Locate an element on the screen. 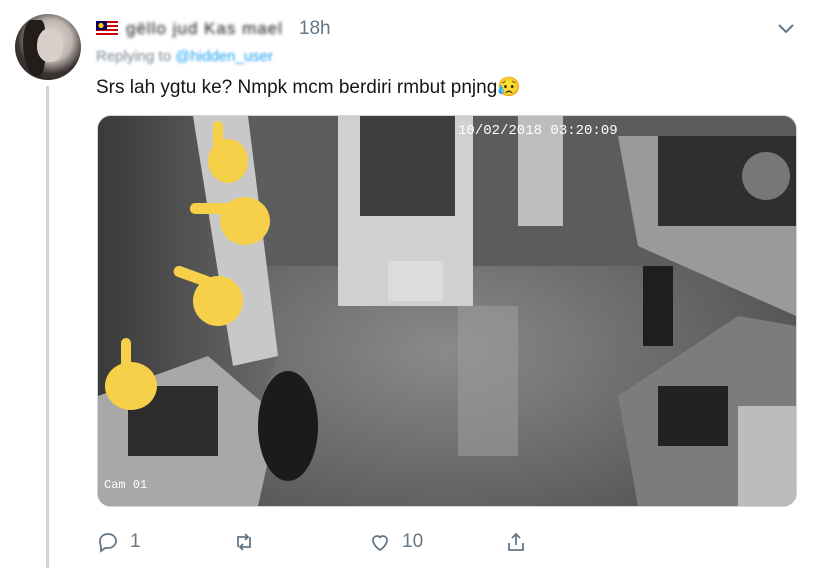 The width and height of the screenshot is (830, 568). reply-count: 1 is located at coordinates (135, 541).